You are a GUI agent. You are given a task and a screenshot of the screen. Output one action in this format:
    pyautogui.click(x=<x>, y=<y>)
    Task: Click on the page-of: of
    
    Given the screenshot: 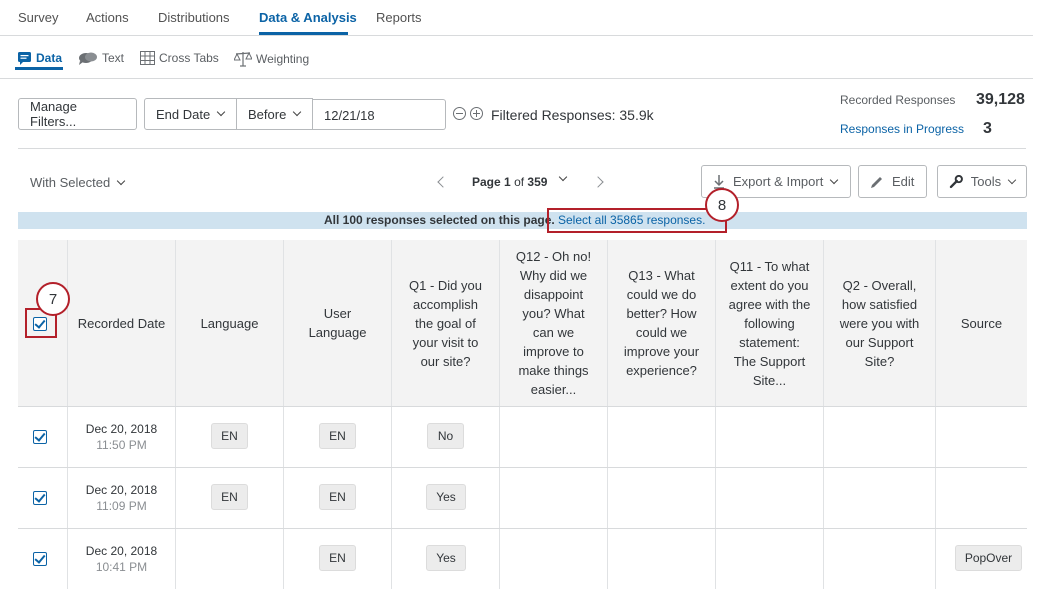 What is the action you would take?
    pyautogui.click(x=519, y=182)
    